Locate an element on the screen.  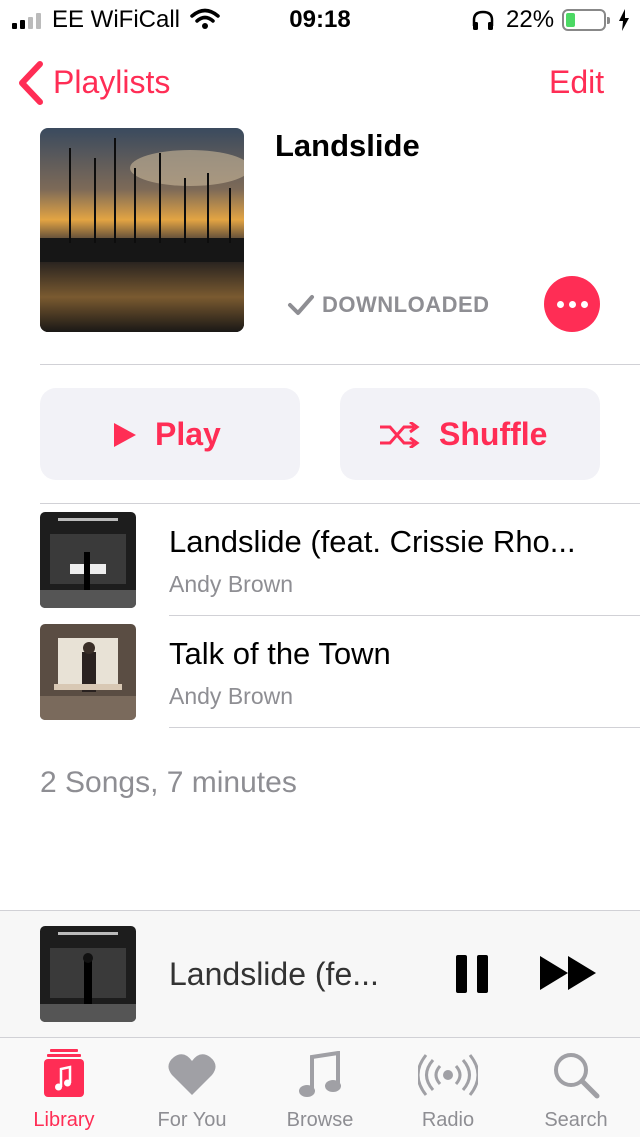
shuffle-button: Shuffle is located at coordinates (470, 434).